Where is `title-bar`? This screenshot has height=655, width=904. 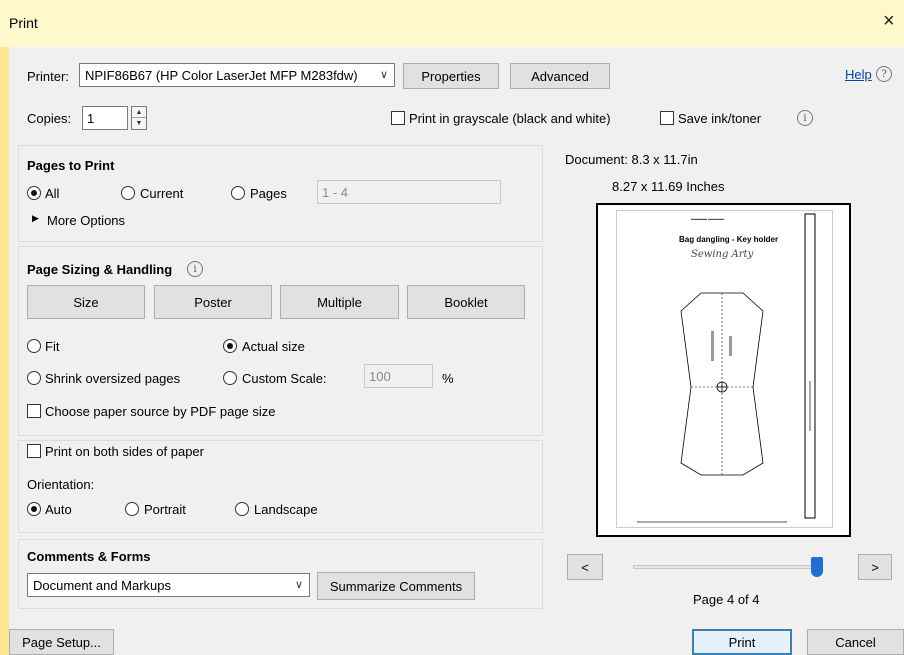 title-bar is located at coordinates (452, 23).